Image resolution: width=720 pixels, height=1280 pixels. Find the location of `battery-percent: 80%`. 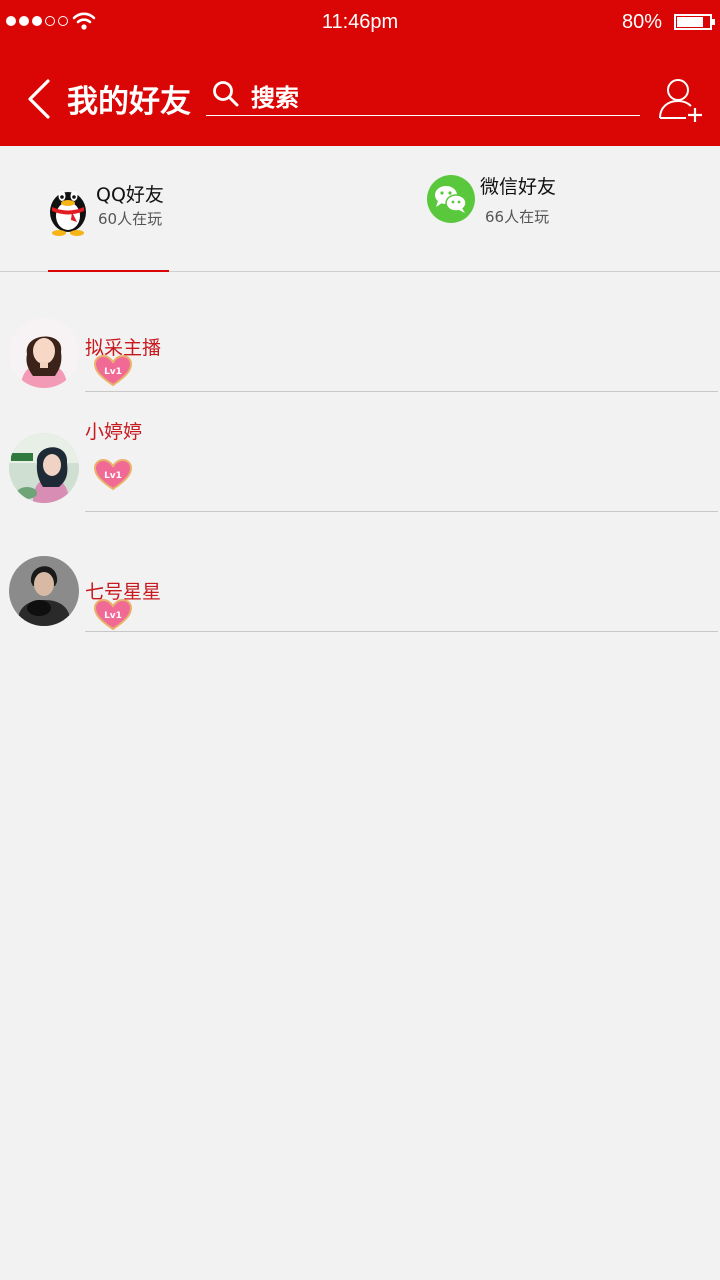

battery-percent: 80% is located at coordinates (641, 22).